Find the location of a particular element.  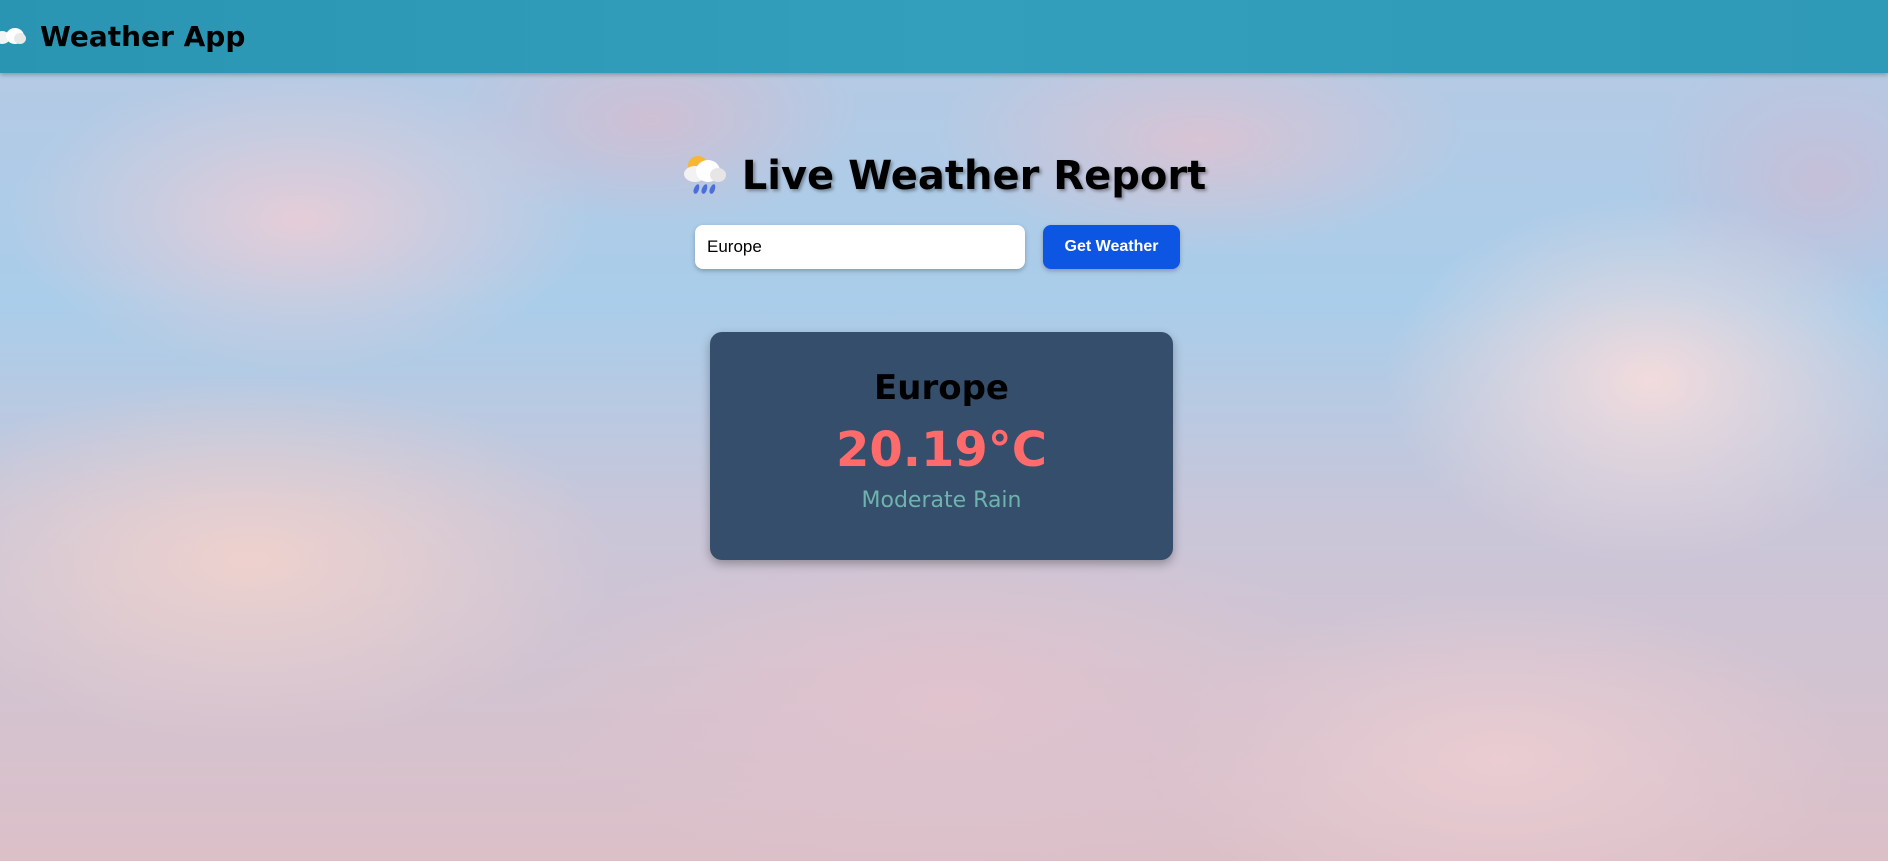

result-description: Moderate Rain is located at coordinates (941, 500).